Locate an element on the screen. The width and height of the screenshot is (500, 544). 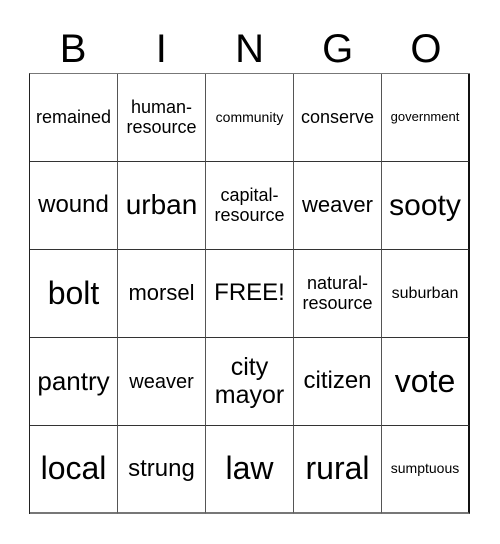
bingo-cell: capital- resource is located at coordinates (250, 206).